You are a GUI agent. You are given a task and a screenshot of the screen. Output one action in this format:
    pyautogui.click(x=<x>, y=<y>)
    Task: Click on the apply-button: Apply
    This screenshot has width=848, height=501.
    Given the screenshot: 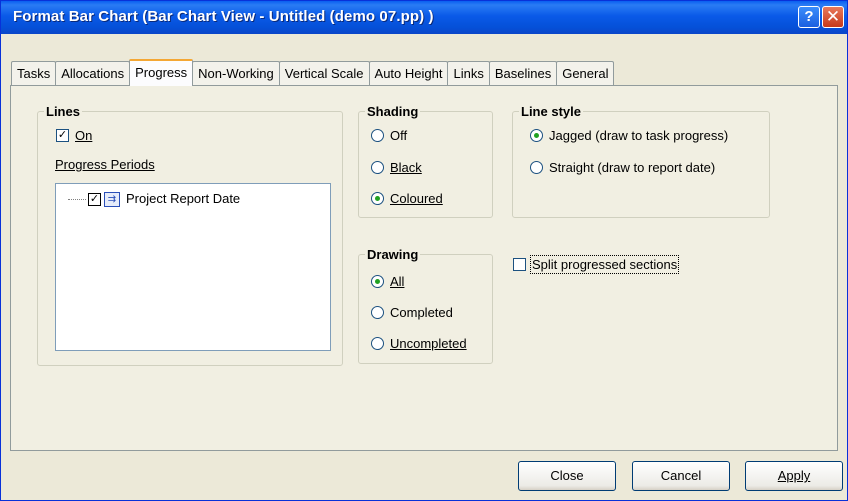 What is the action you would take?
    pyautogui.click(x=794, y=476)
    